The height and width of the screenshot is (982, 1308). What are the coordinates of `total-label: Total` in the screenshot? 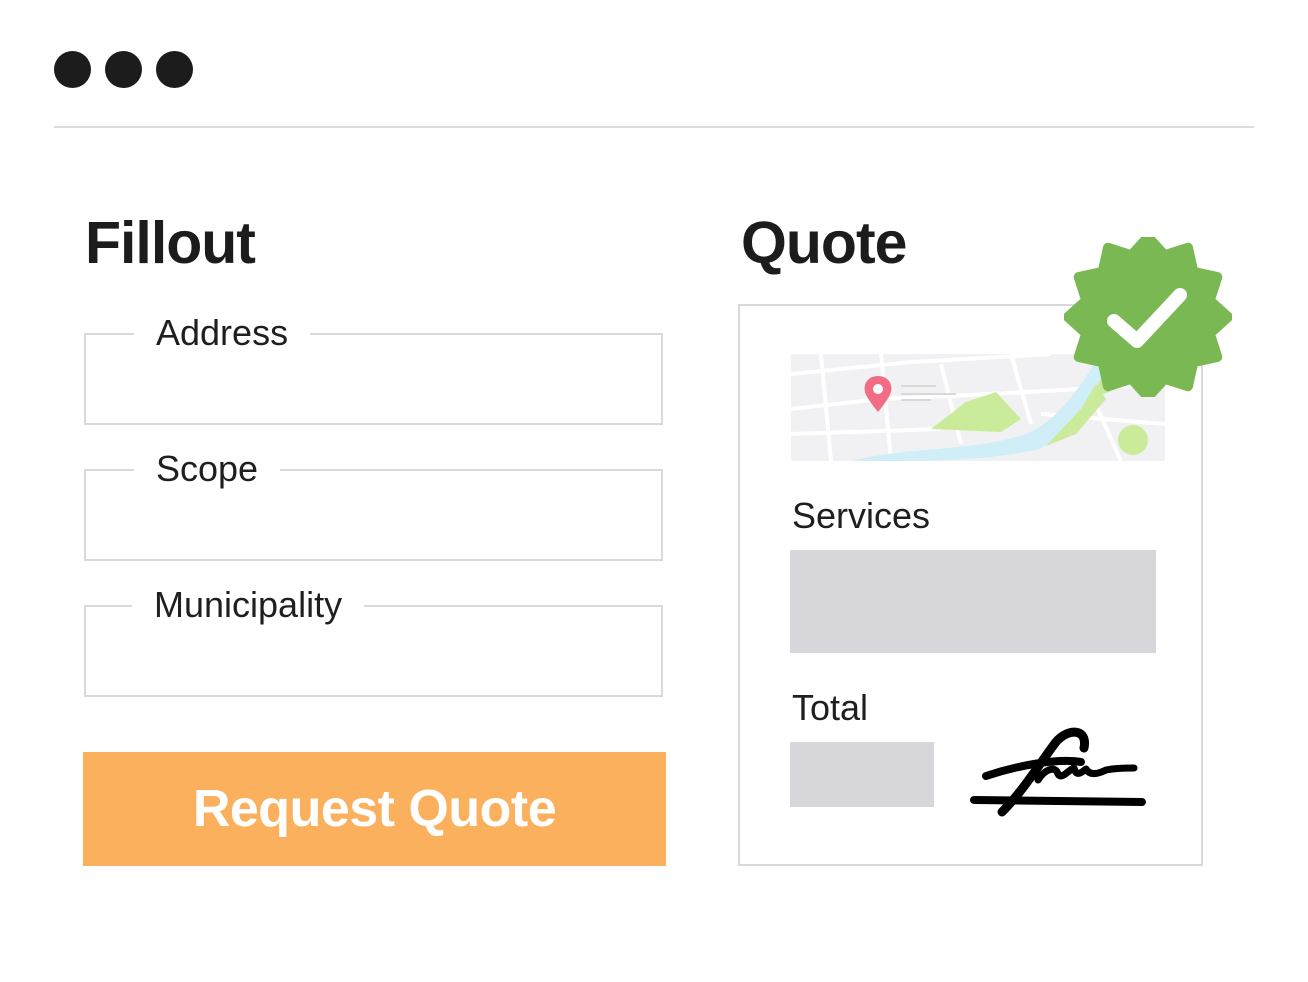 It's located at (830, 707).